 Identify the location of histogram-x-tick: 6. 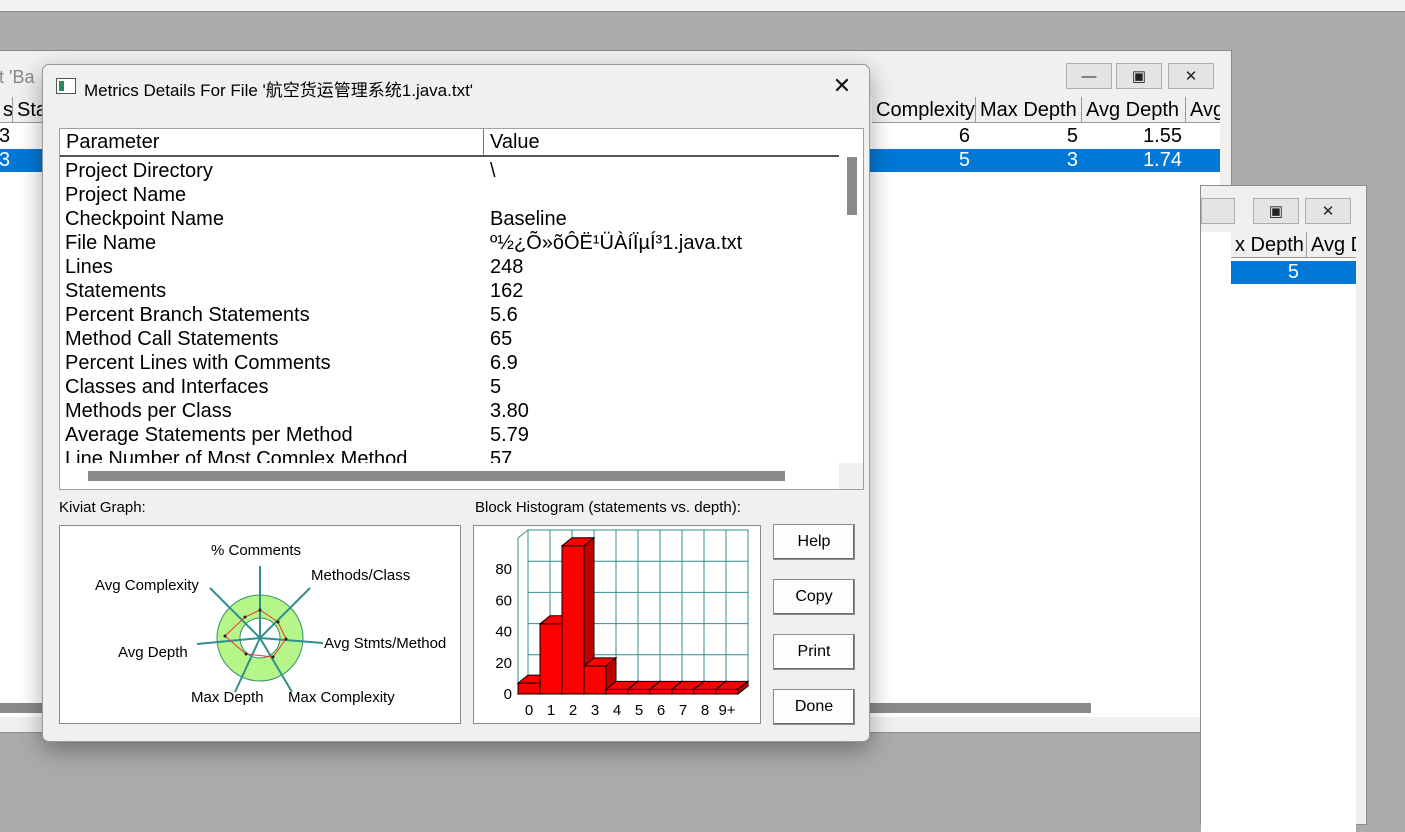
(661, 710).